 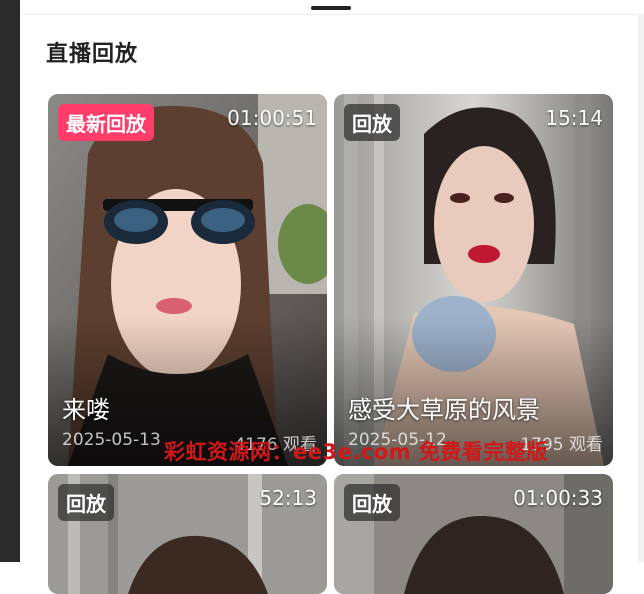 I want to click on left-edge-strip, so click(x=10, y=281).